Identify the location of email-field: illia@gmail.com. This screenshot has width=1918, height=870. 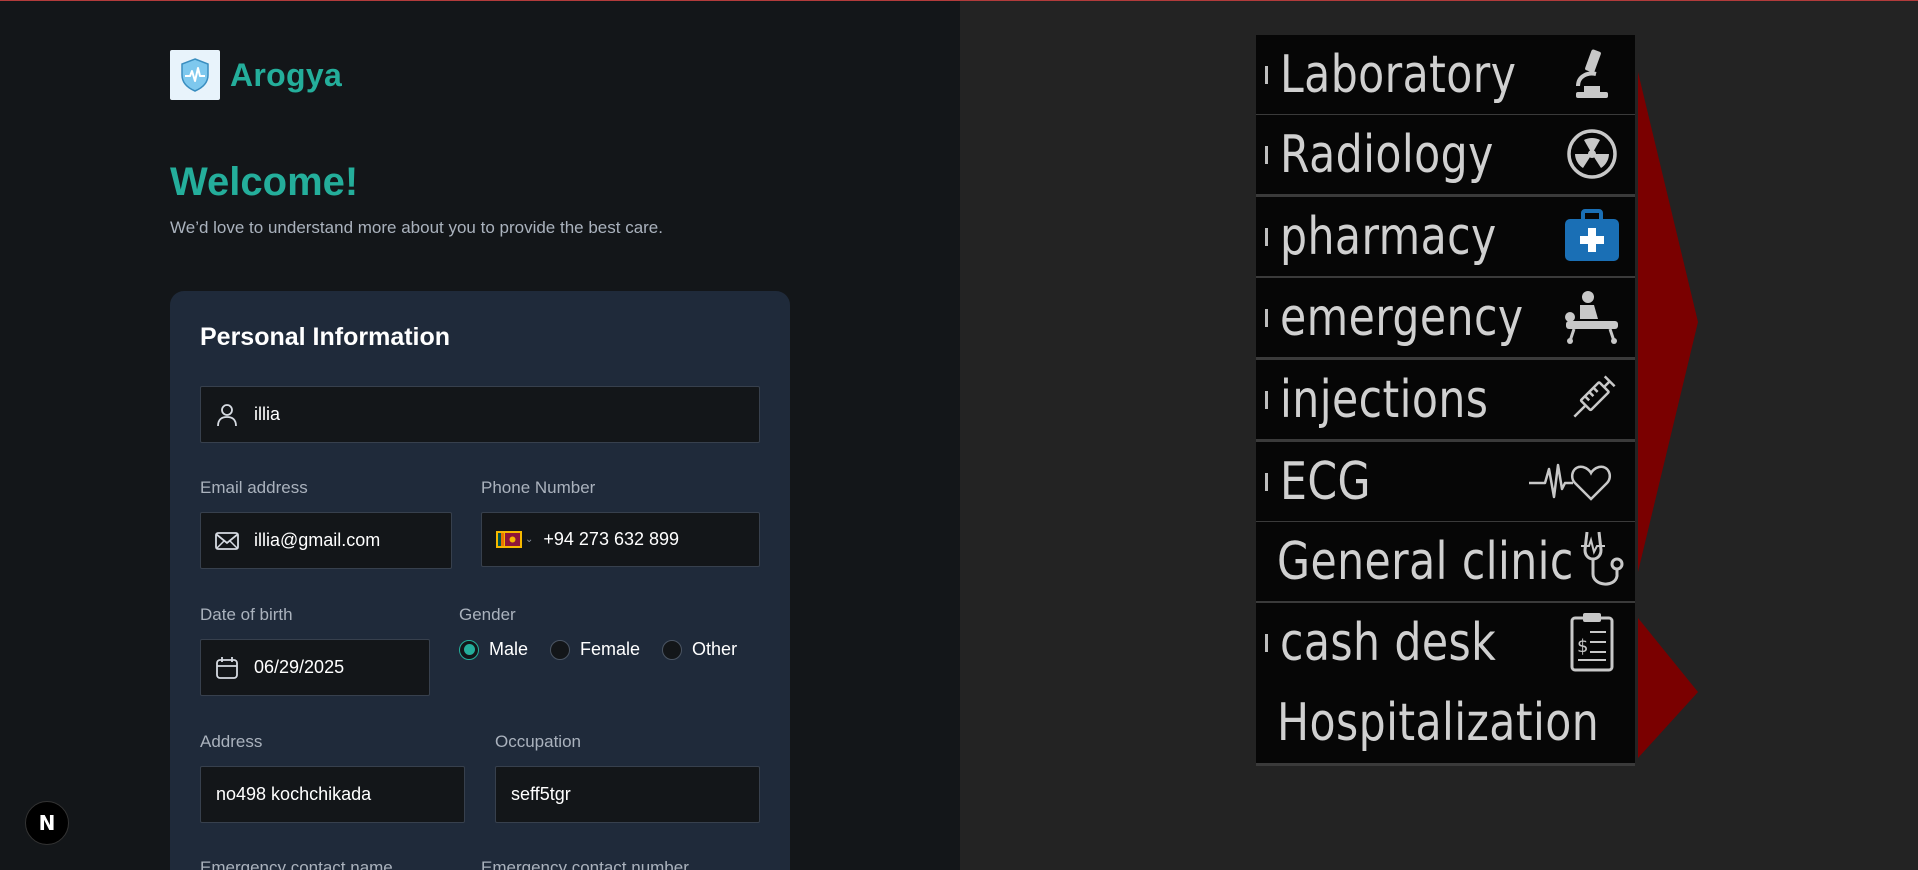
(326, 540).